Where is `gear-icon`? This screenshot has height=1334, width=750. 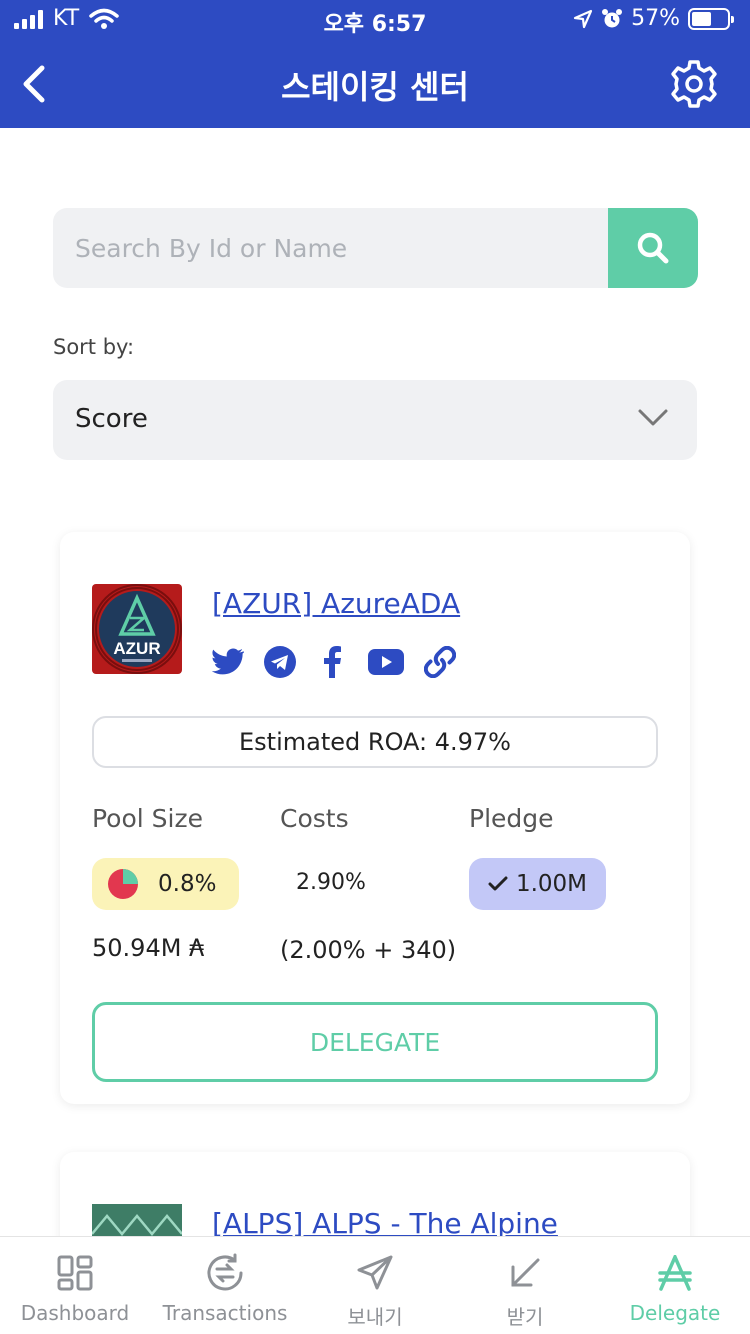
gear-icon is located at coordinates (694, 84).